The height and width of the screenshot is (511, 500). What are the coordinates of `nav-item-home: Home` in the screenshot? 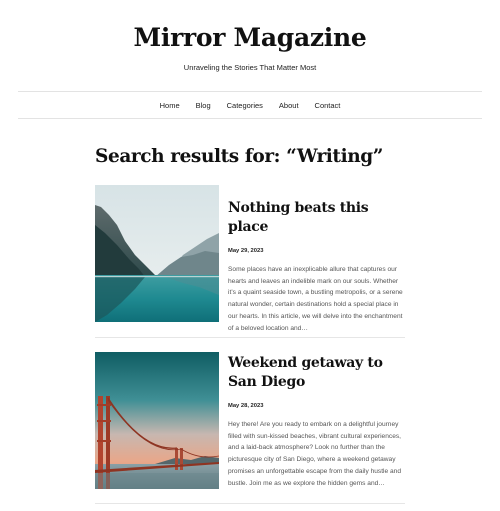 It's located at (170, 105).